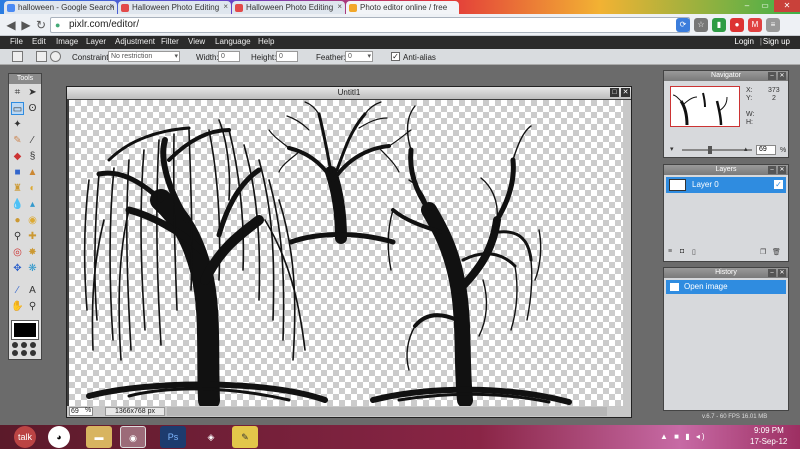 This screenshot has height=449, width=800. Describe the element at coordinates (32, 268) in the screenshot. I see `spherize-tool-icon: ❋` at that location.